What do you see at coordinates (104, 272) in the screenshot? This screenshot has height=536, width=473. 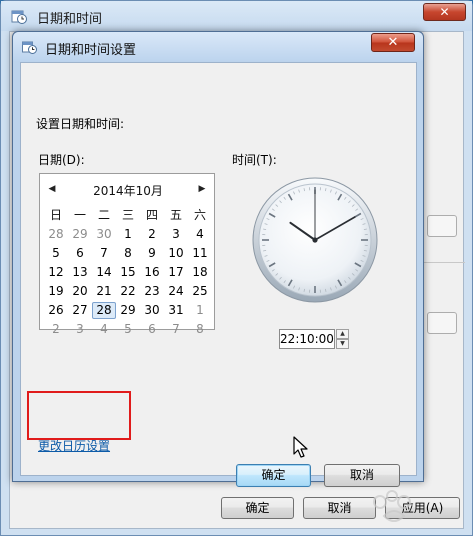 I see `calendar-day: 14` at bounding box center [104, 272].